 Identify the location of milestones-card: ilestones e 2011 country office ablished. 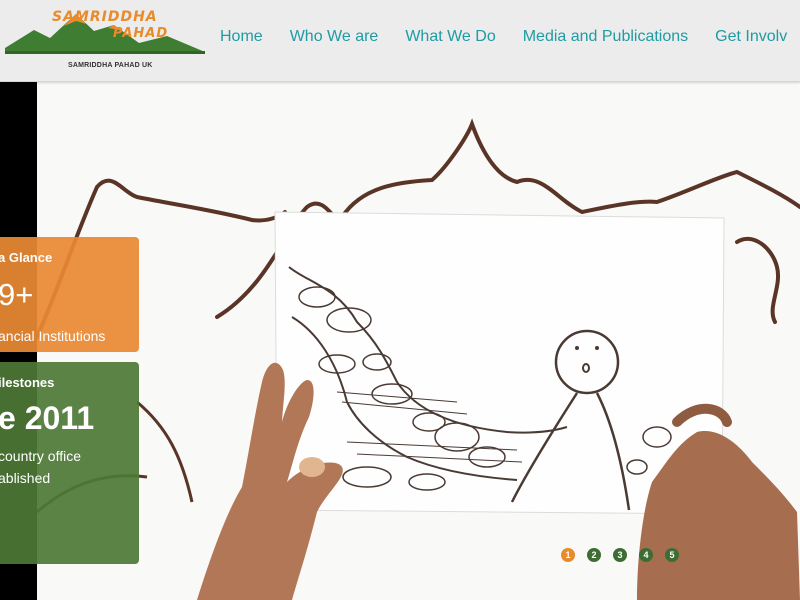
(69, 463).